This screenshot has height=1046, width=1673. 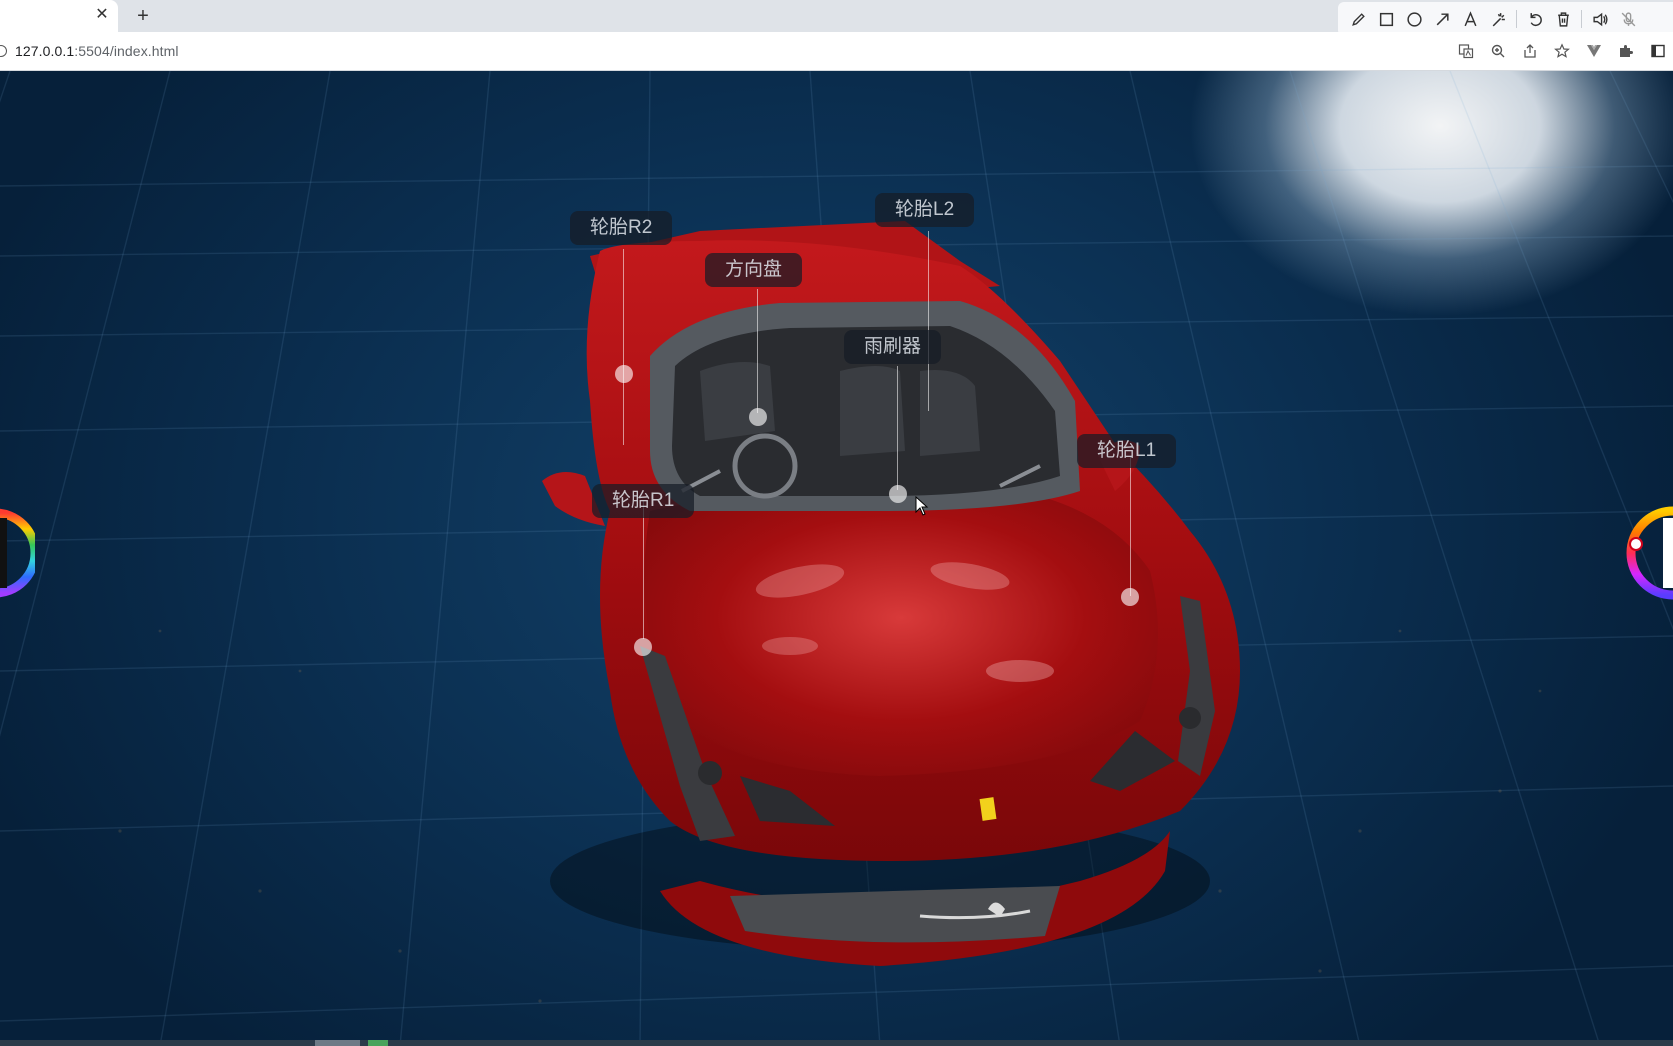 I want to click on tab-close-icon: ✕, so click(x=102, y=15).